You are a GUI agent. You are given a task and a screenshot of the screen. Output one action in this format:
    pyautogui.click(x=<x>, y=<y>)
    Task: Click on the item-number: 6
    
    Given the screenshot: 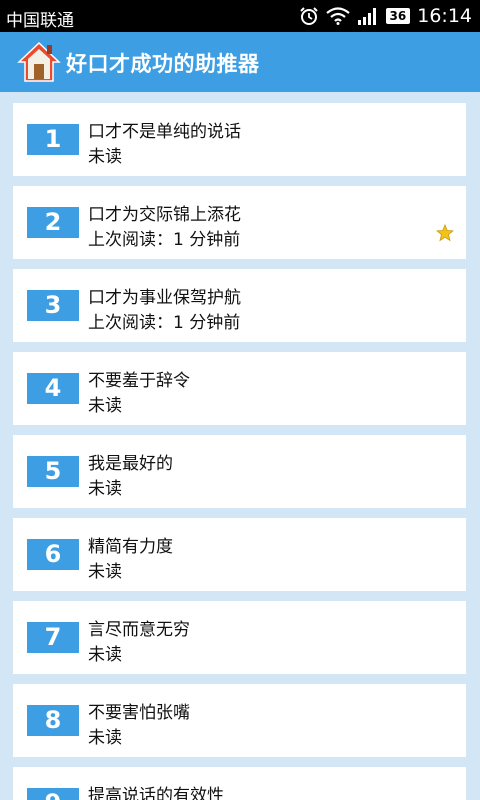 What is the action you would take?
    pyautogui.click(x=53, y=554)
    